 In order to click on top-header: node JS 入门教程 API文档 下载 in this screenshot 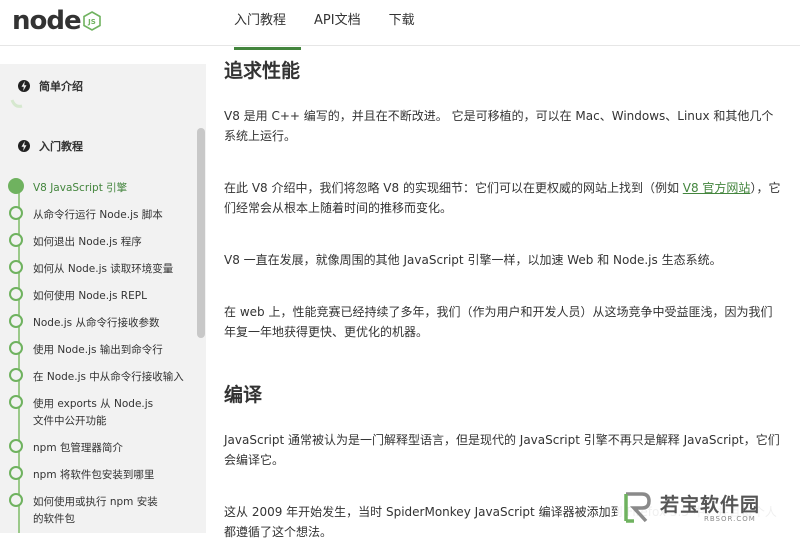, I will do `click(400, 25)`.